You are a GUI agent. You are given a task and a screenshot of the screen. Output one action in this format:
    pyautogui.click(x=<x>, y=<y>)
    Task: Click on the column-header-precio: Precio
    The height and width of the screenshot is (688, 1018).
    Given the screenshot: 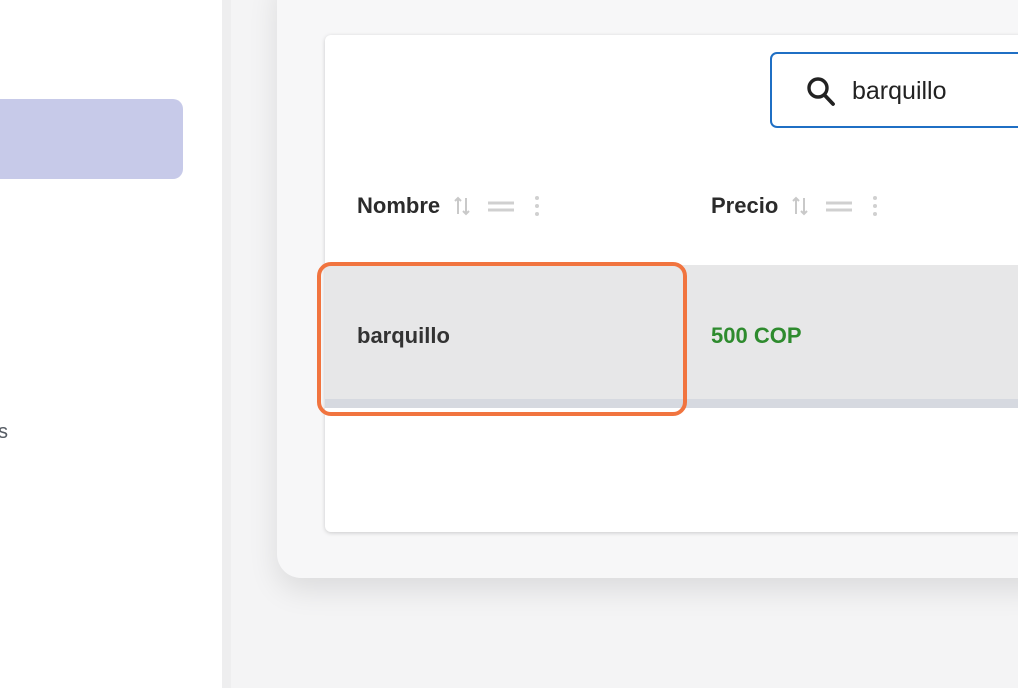 What is the action you would take?
    pyautogui.click(x=803, y=206)
    